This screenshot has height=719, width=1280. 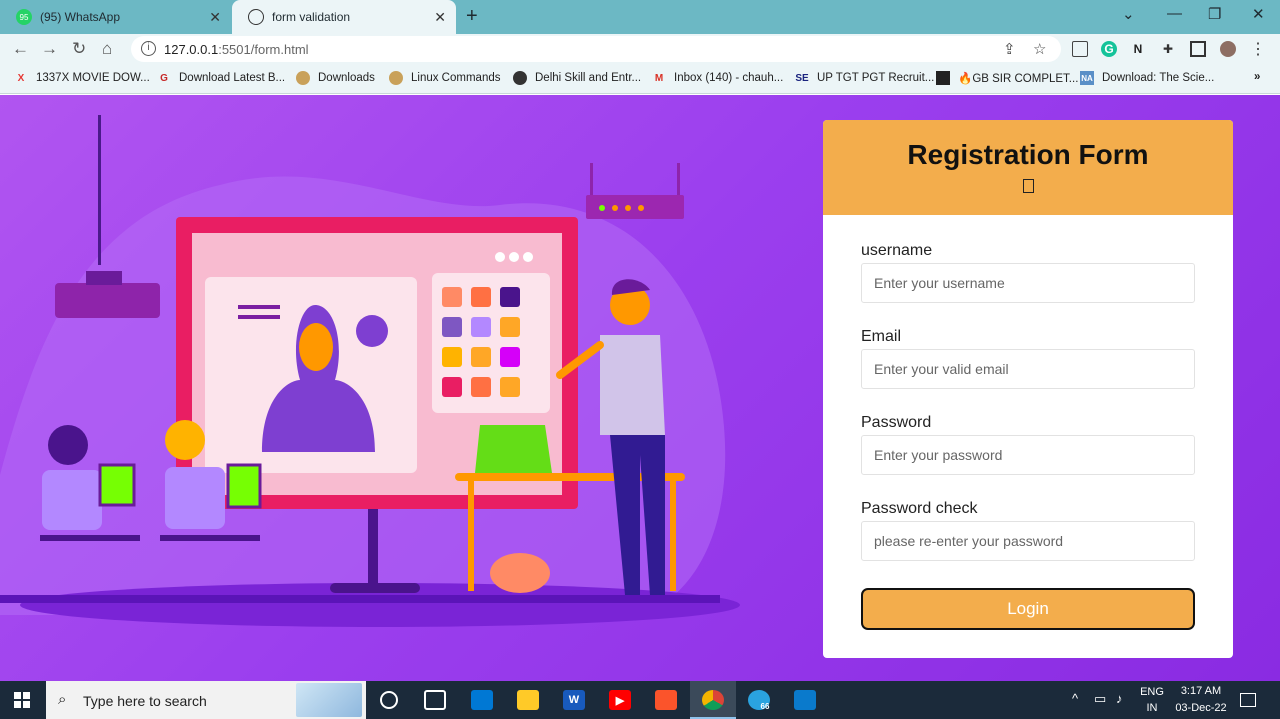 What do you see at coordinates (1028, 154) in the screenshot?
I see `form-title: Registration Form` at bounding box center [1028, 154].